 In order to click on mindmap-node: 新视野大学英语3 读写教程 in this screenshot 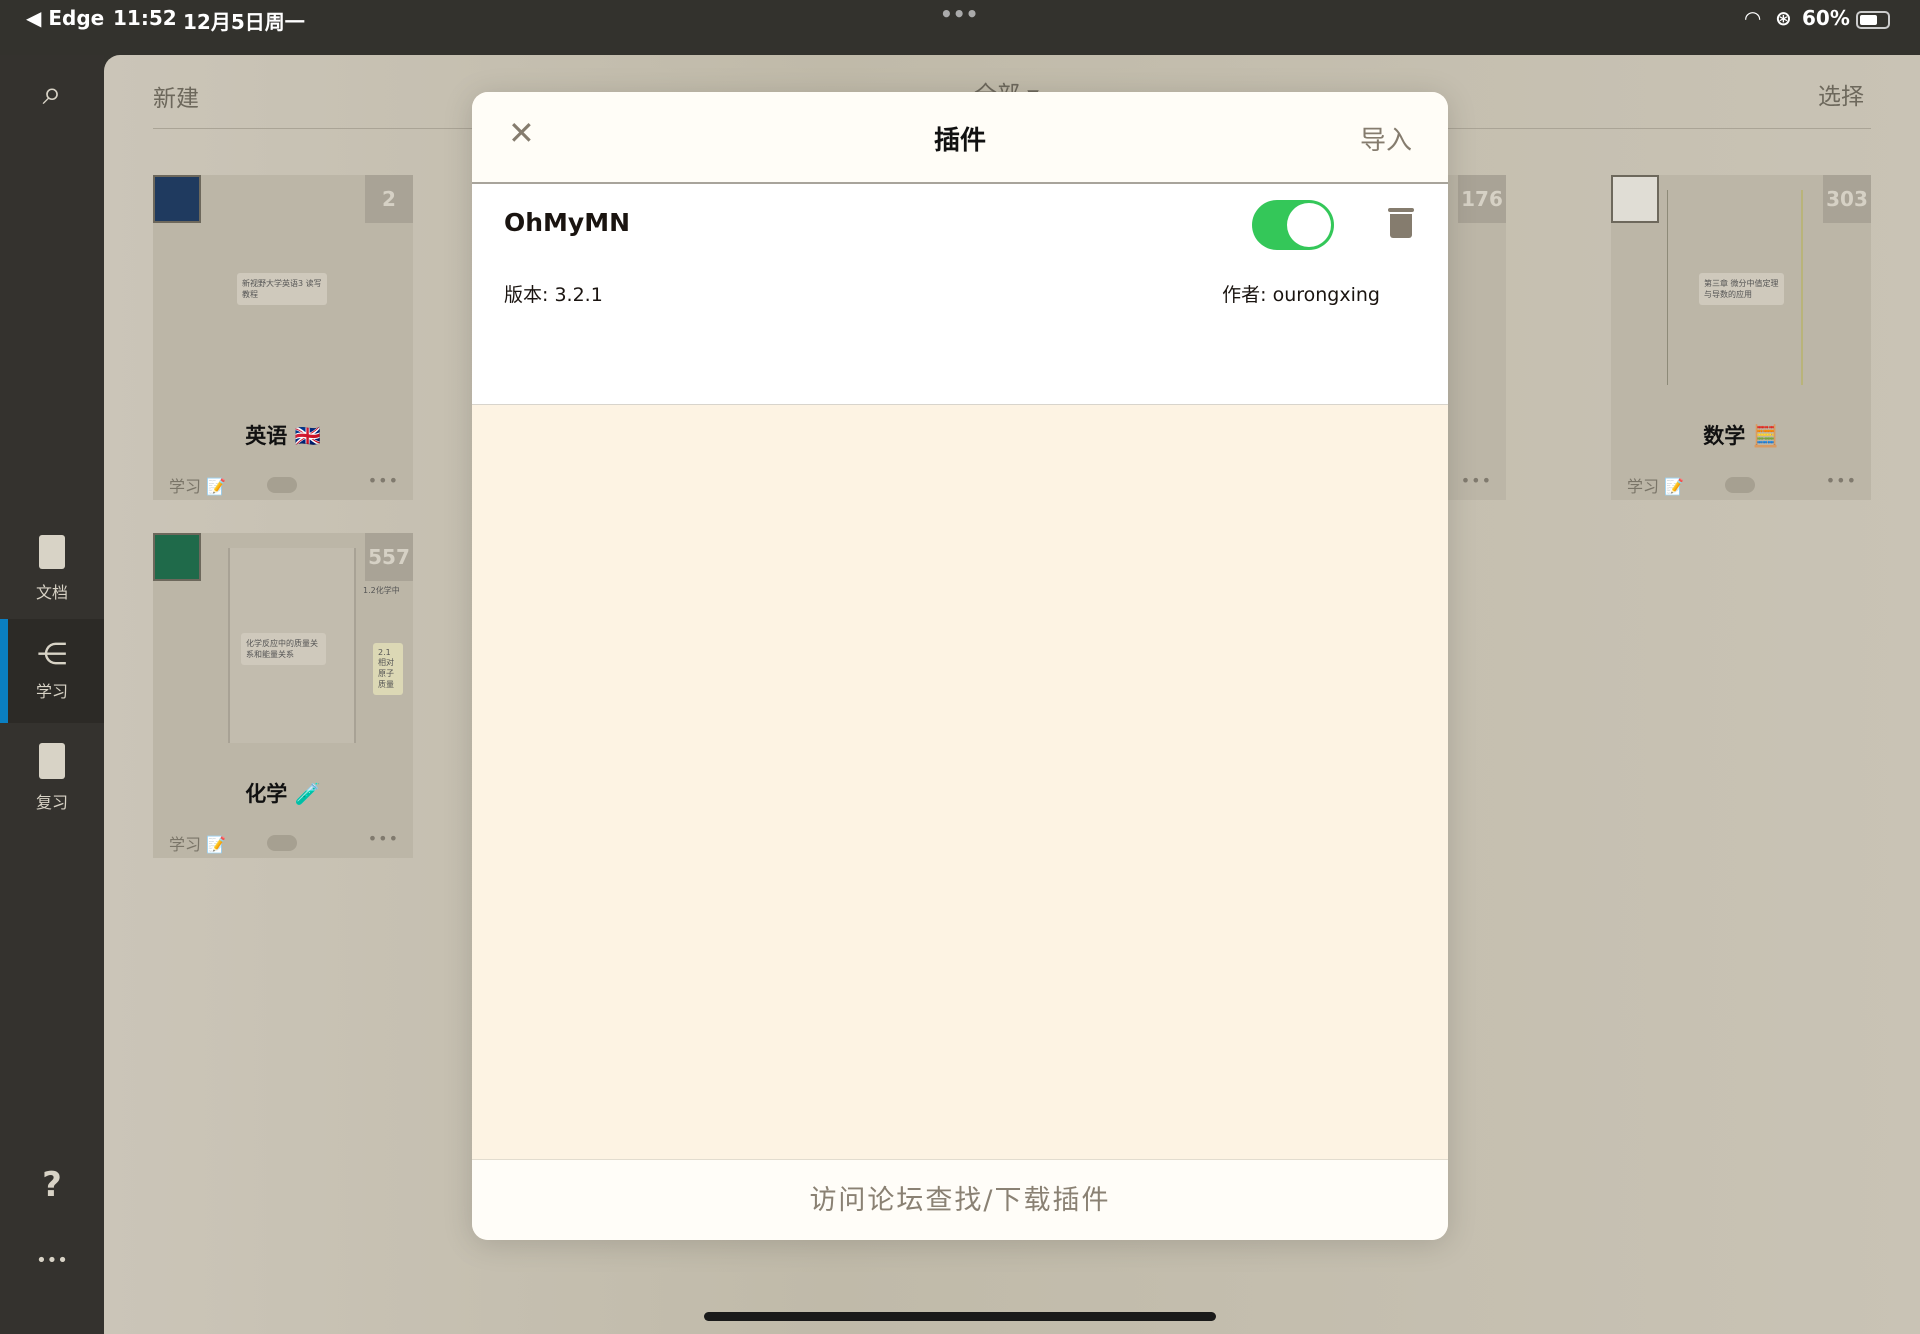, I will do `click(282, 289)`.